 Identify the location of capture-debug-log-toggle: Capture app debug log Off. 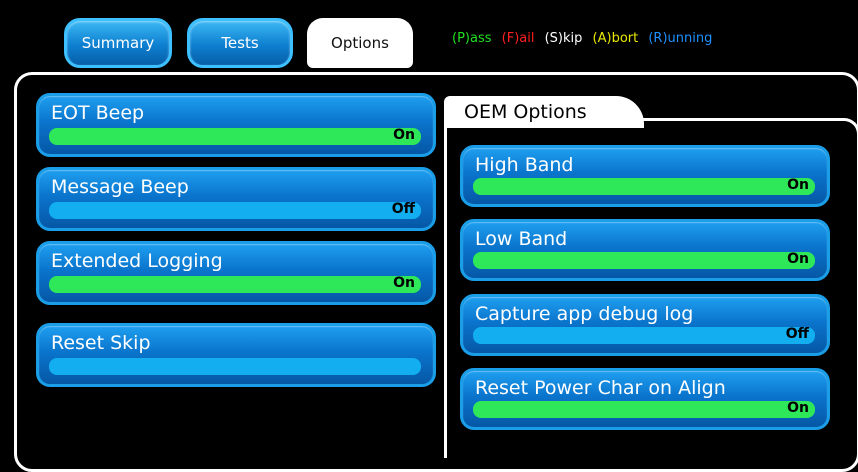
(645, 325).